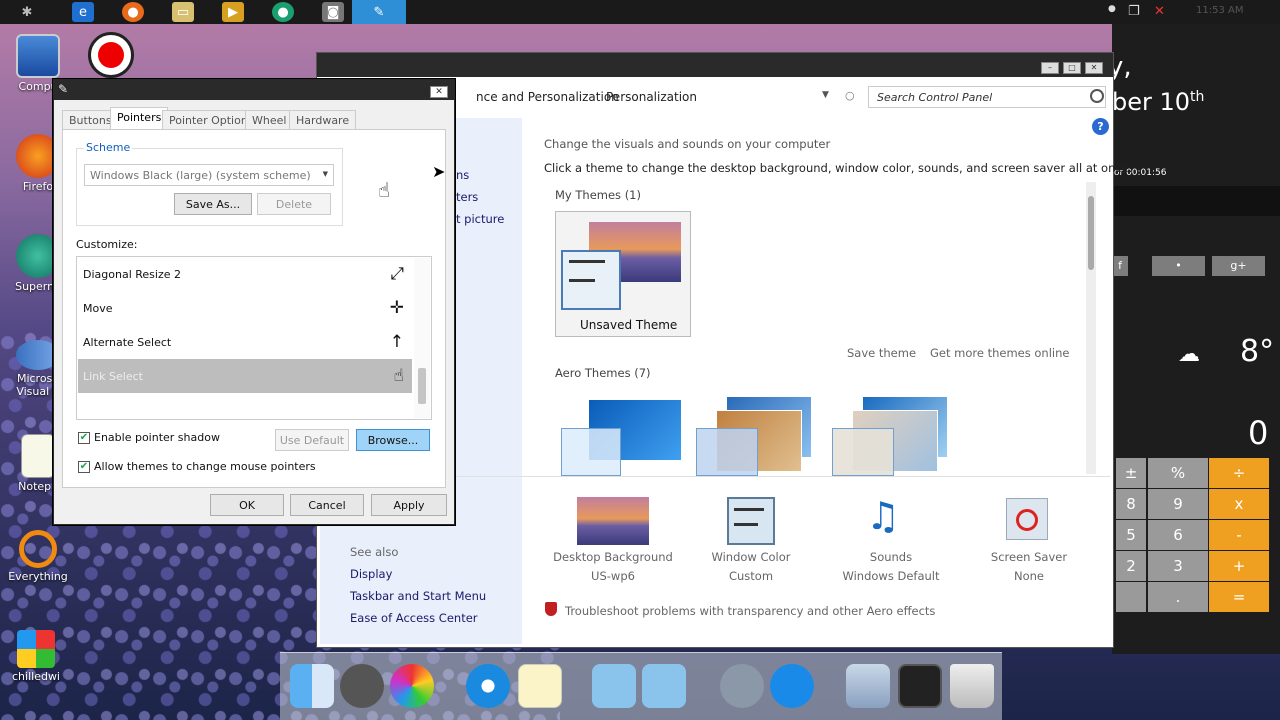 This screenshot has width=1280, height=720. What do you see at coordinates (183, 12) in the screenshot?
I see `folder-icon: ▭` at bounding box center [183, 12].